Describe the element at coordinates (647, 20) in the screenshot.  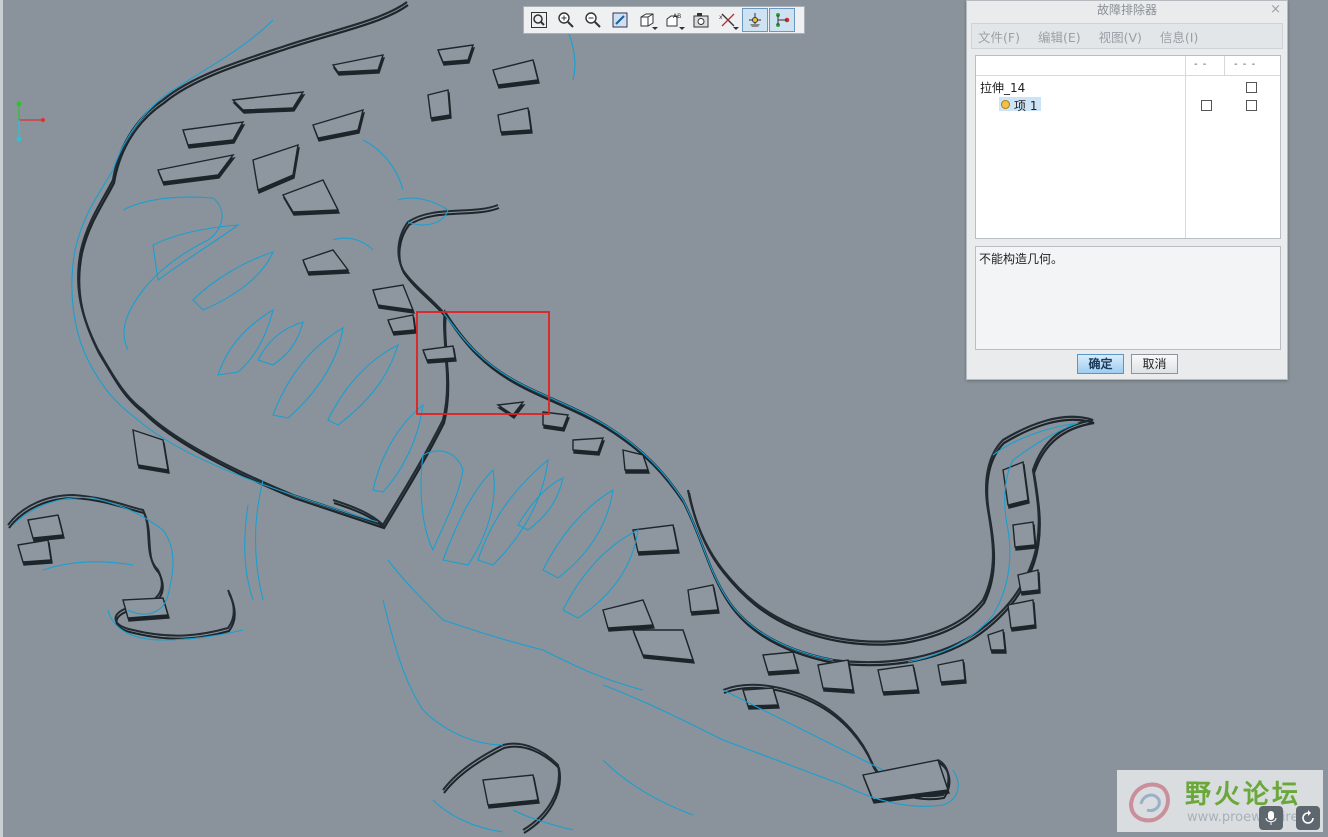
I see `display-style-button` at that location.